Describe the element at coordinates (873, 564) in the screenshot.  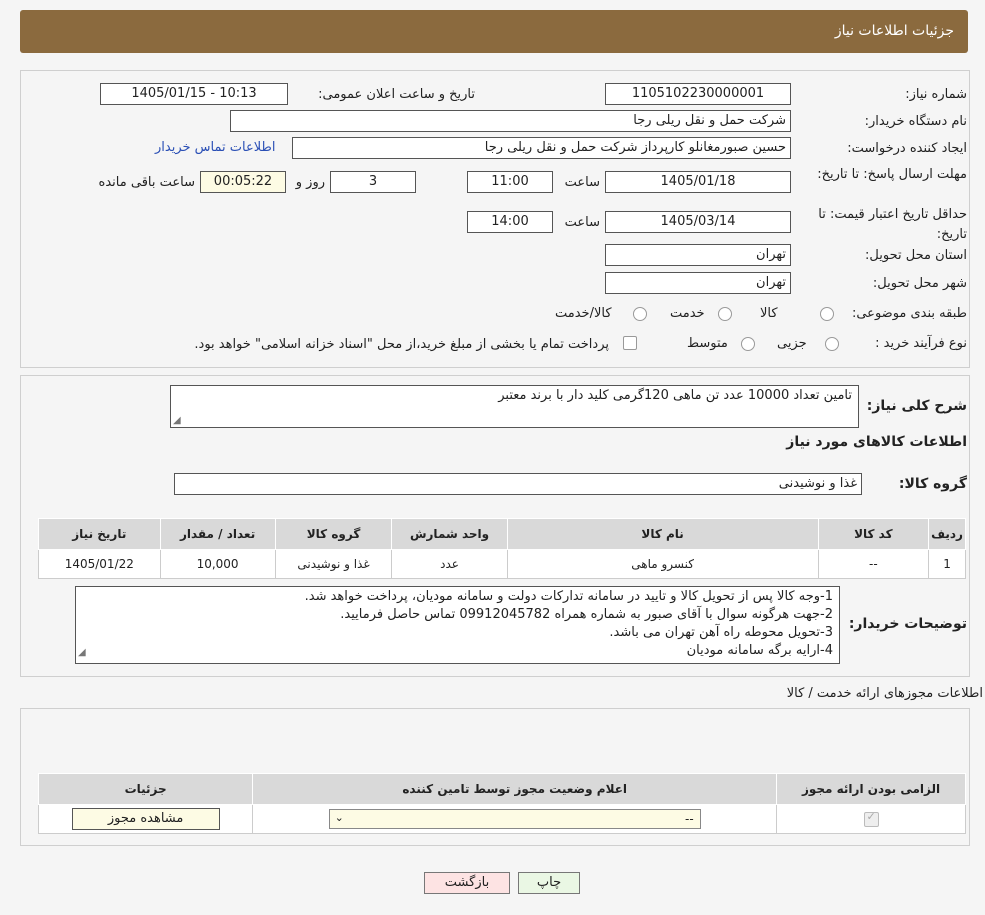
I see `cell-code: --` at that location.